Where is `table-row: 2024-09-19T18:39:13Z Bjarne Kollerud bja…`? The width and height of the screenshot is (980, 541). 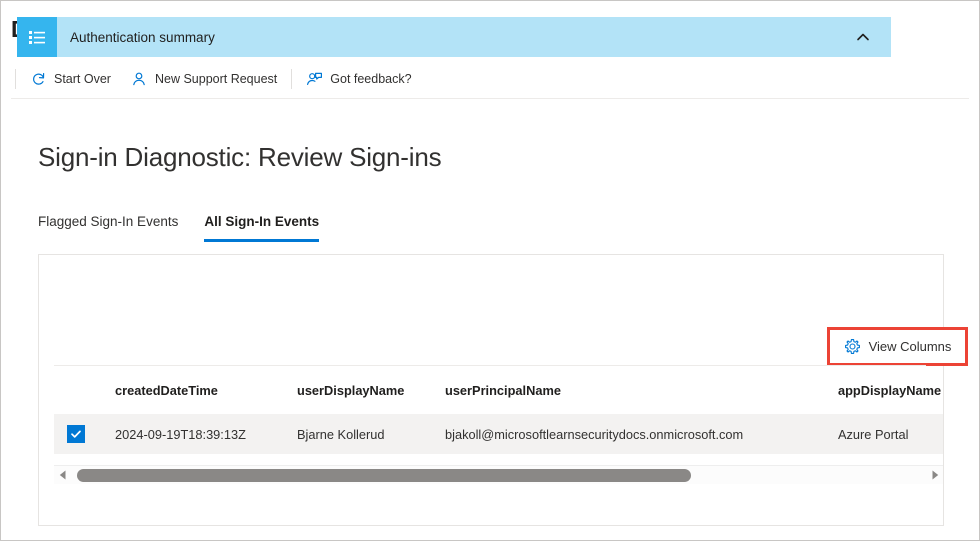
table-row: 2024-09-19T18:39:13Z Bjarne Kollerud bja… is located at coordinates (498, 434).